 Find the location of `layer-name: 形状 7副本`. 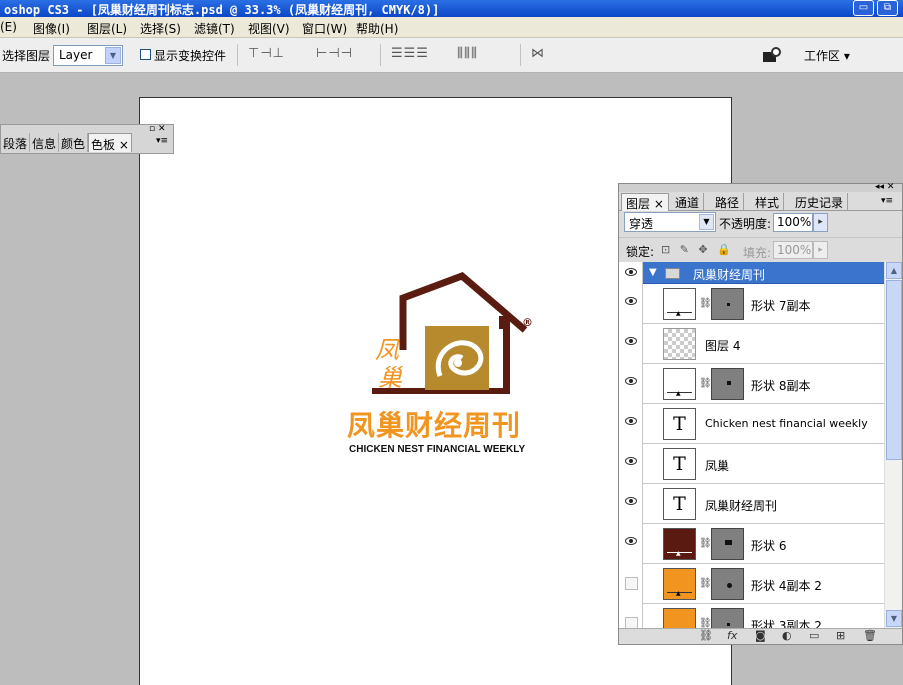

layer-name: 形状 7副本 is located at coordinates (781, 306).